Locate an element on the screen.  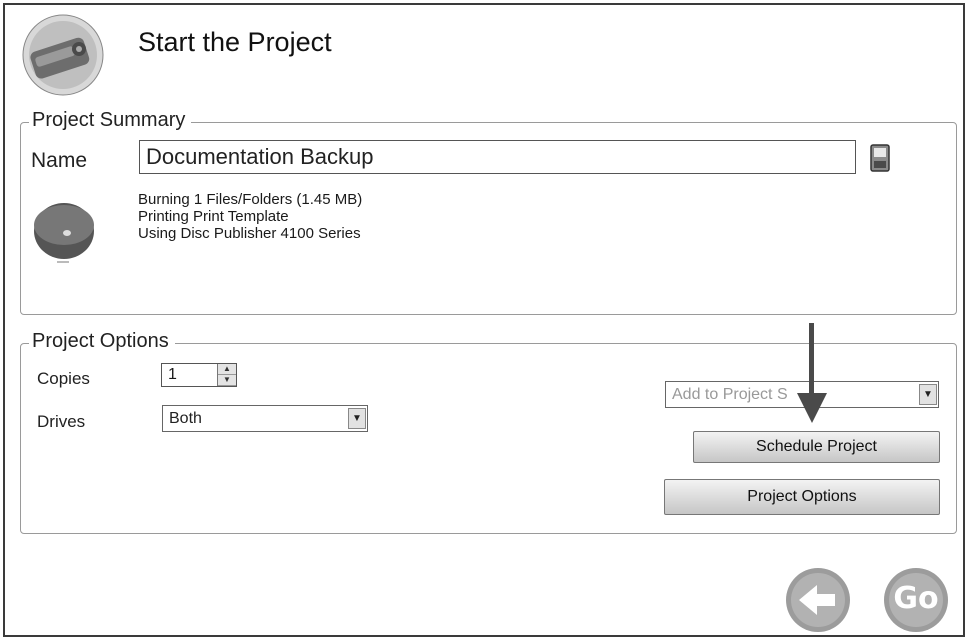
go-button: Go is located at coordinates (916, 600).